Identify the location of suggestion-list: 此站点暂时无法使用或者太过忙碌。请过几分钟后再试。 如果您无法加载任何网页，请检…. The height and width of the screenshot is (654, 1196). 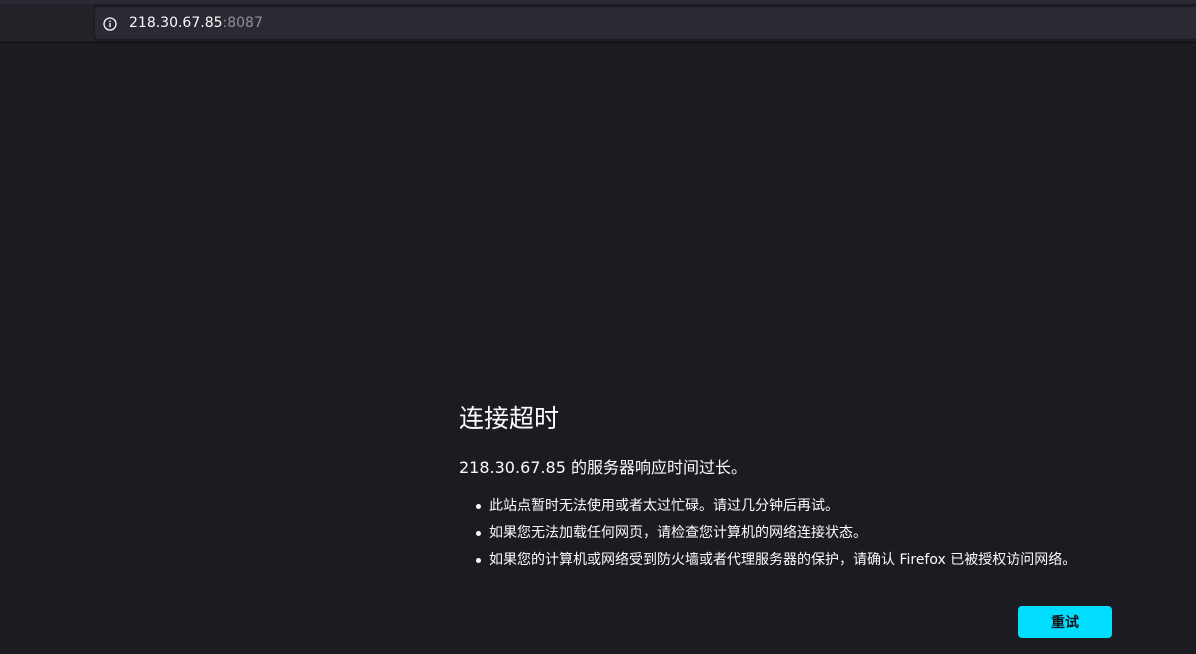
(767, 533).